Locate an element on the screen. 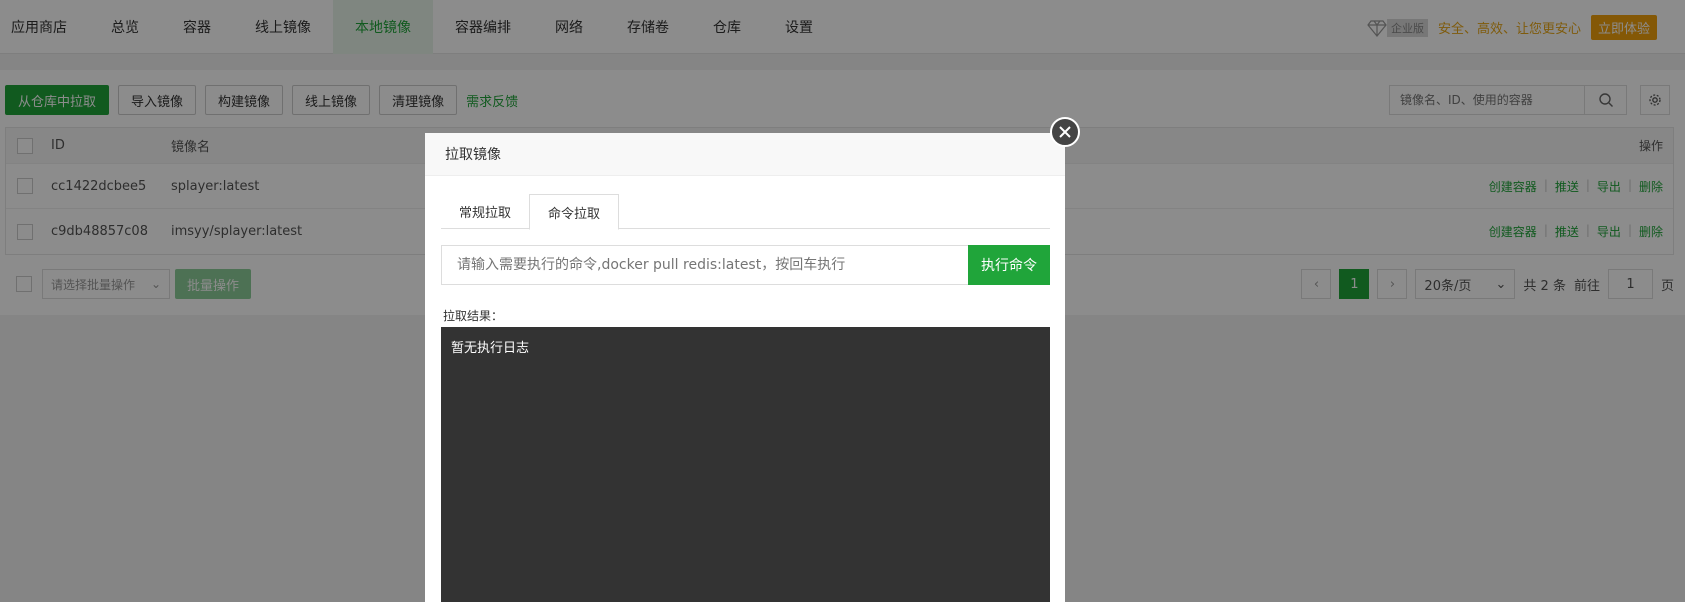 Image resolution: width=1685 pixels, height=602 pixels. tab-command-pull: 命令拉取 is located at coordinates (574, 212).